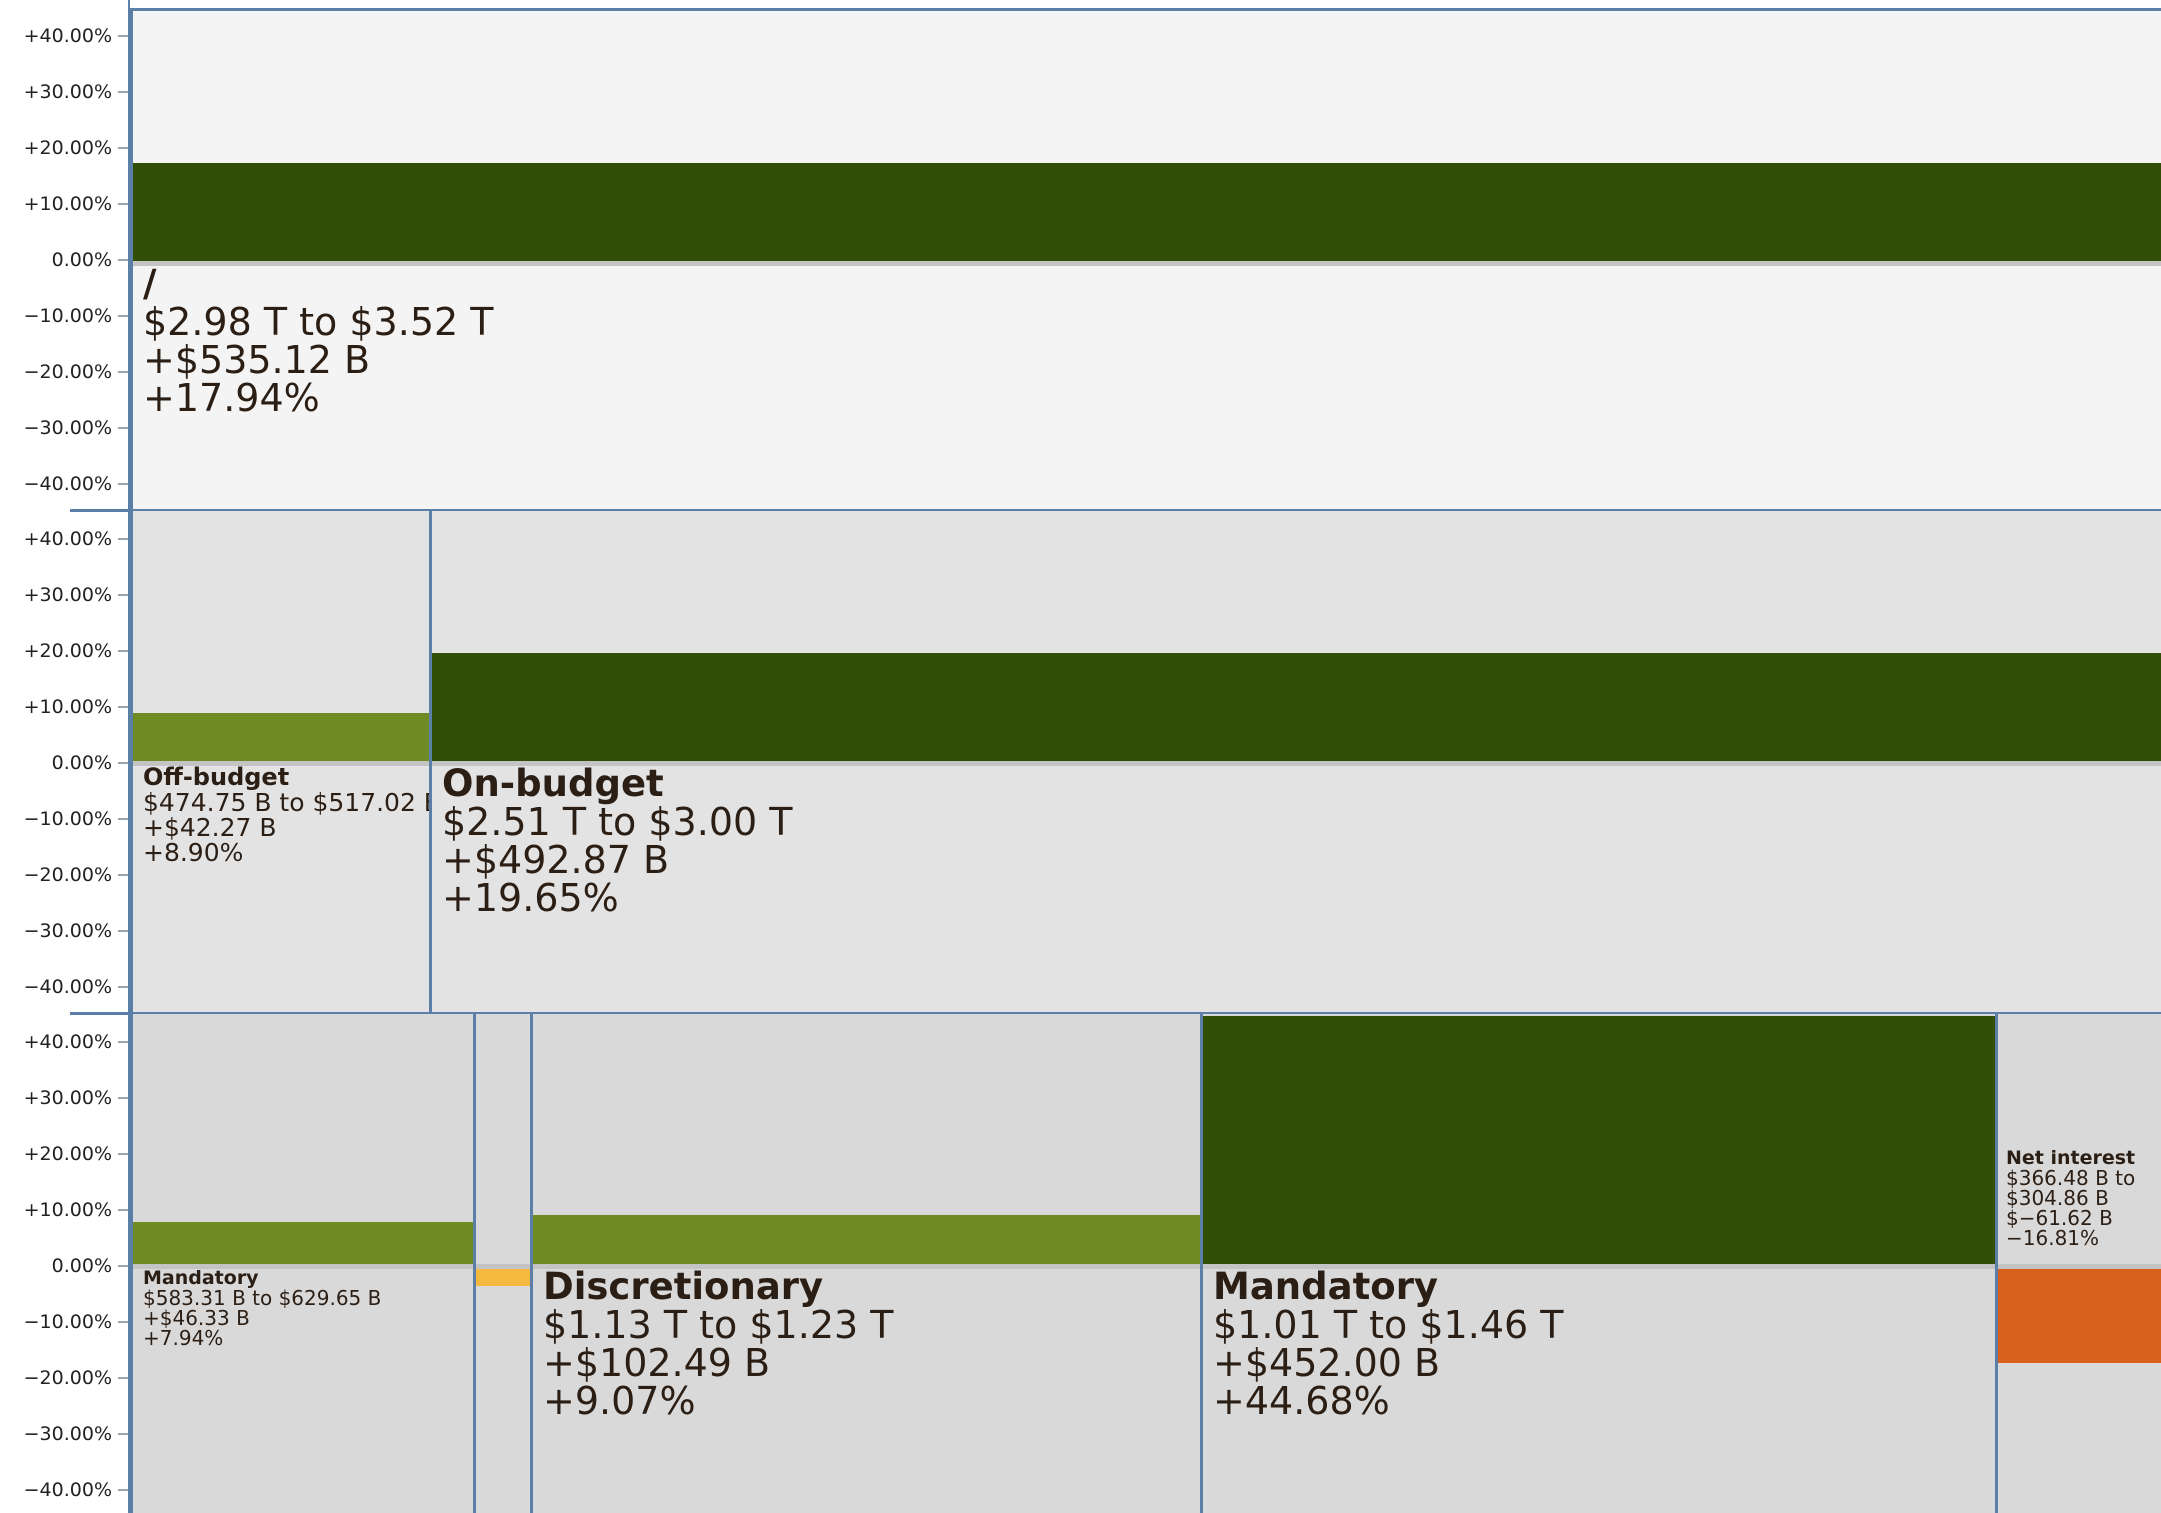 Image resolution: width=2161 pixels, height=1513 pixels. Describe the element at coordinates (2059, 1218) in the screenshot. I see `cell-change: $−61.62 B` at that location.